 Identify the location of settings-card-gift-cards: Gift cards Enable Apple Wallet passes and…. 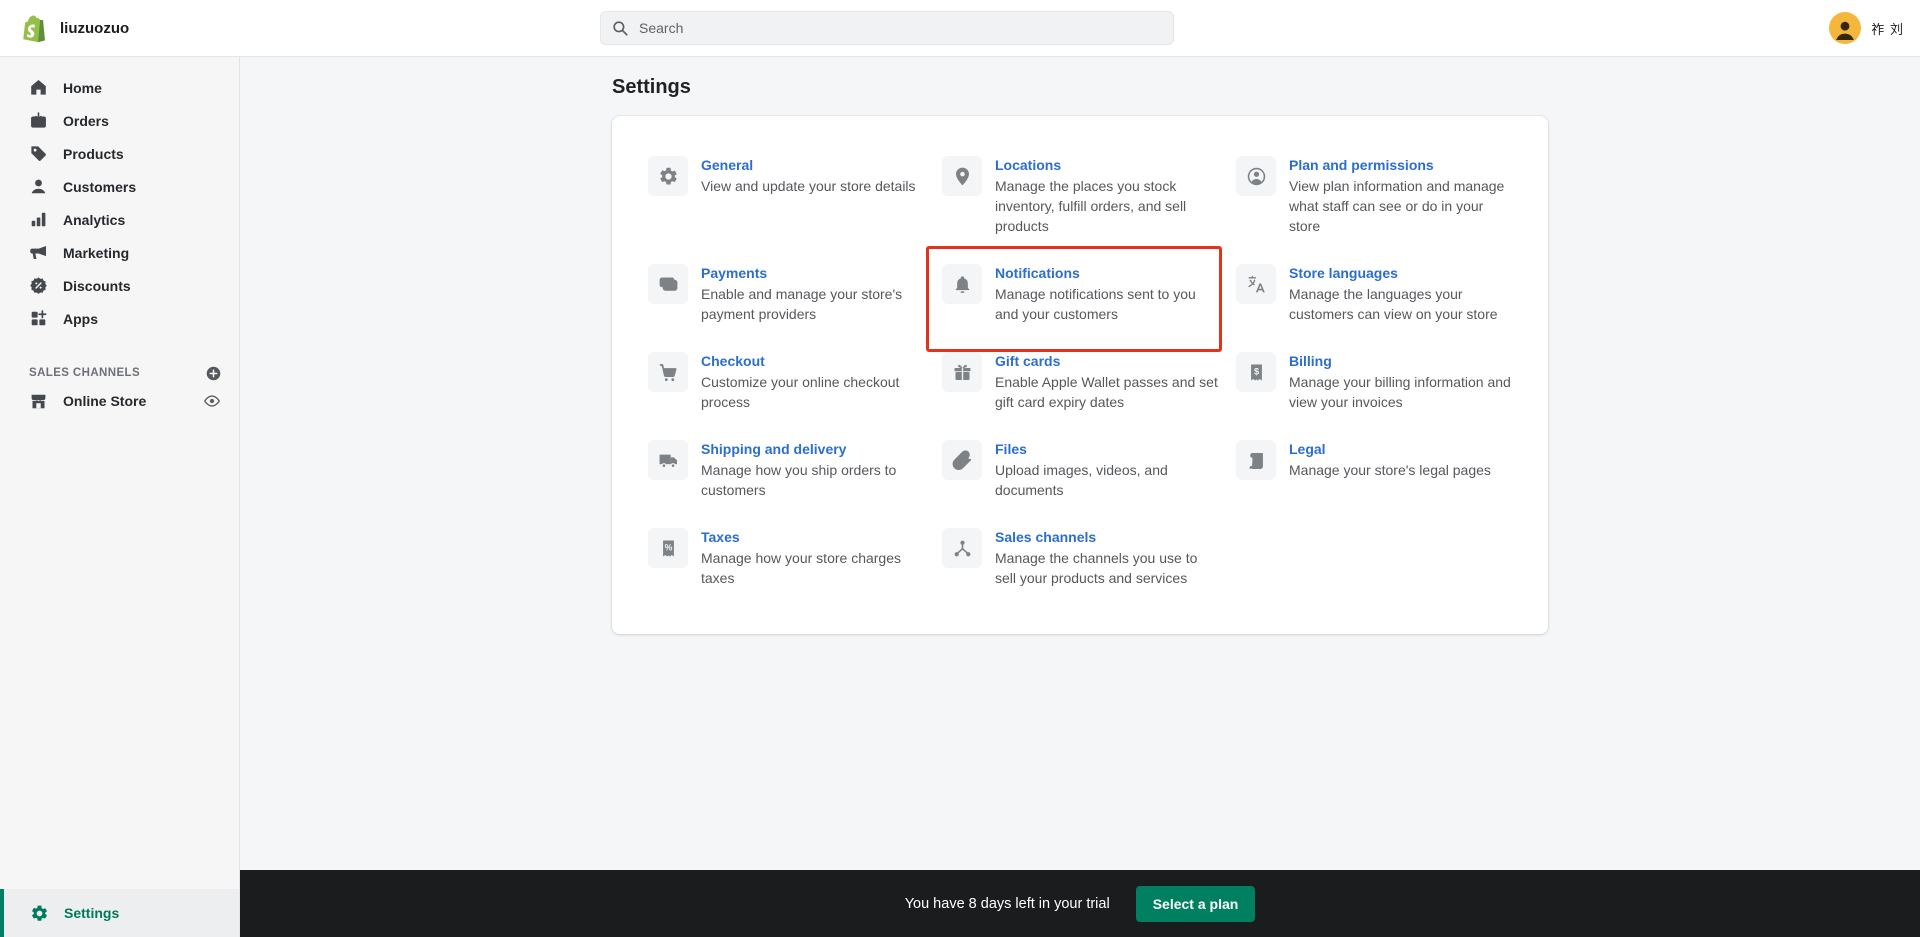
(1080, 382).